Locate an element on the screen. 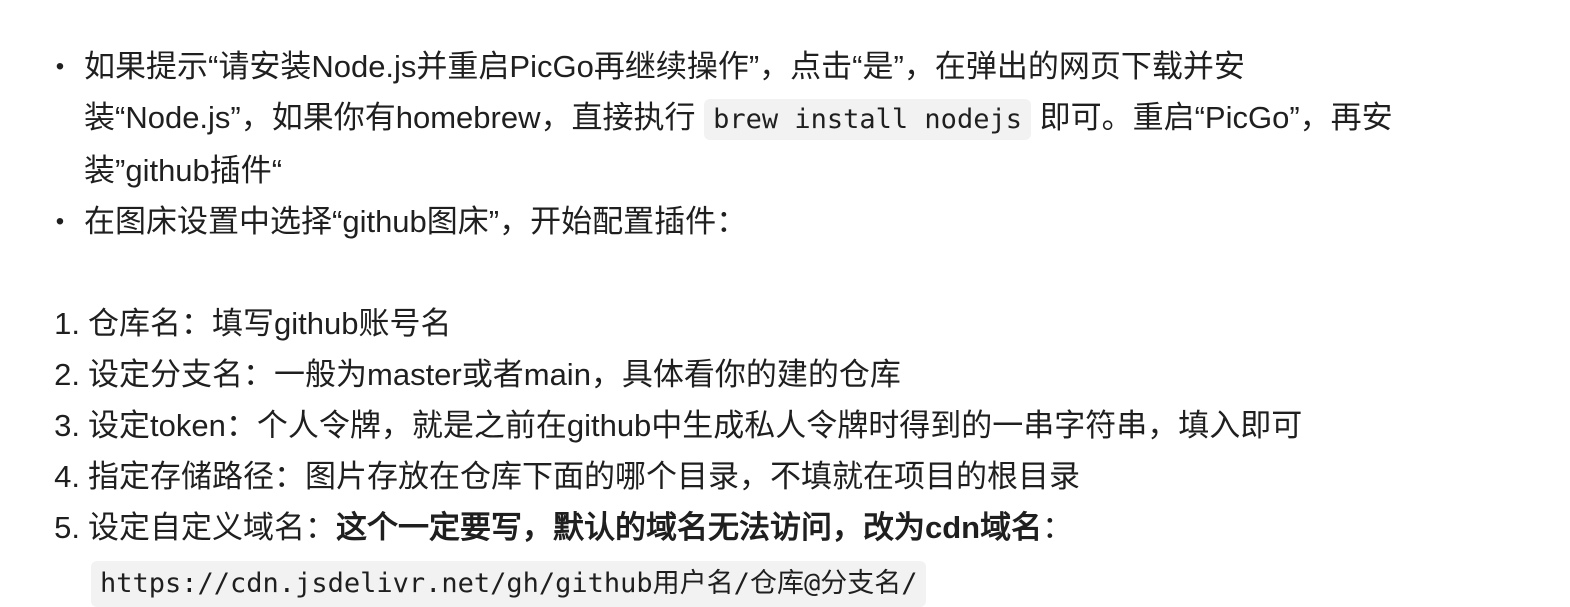  list-number: 4. is located at coordinates (67, 476).